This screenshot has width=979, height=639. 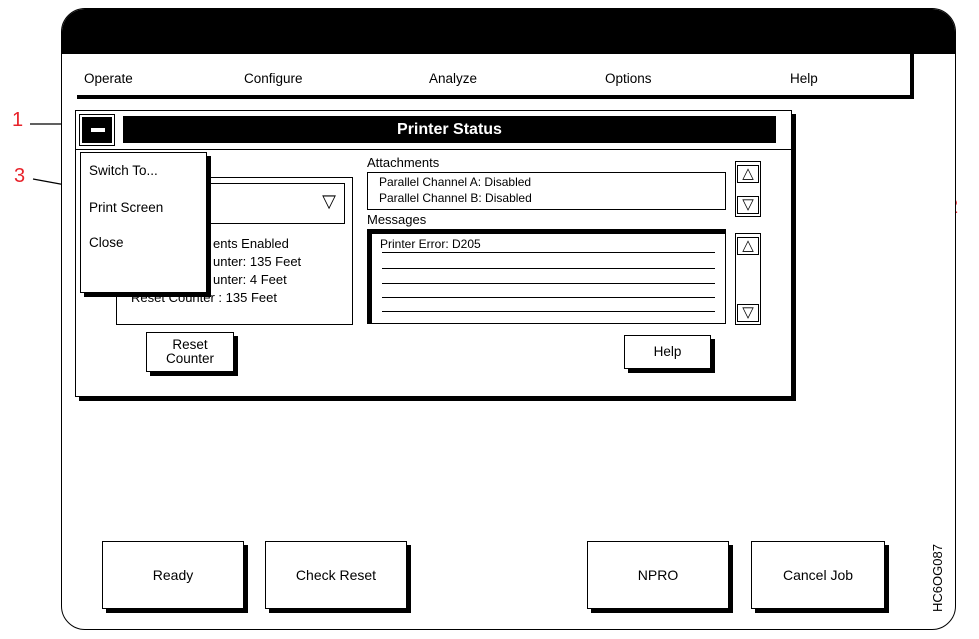 I want to click on menu-item-print-screen: Print Screen, so click(x=126, y=207).